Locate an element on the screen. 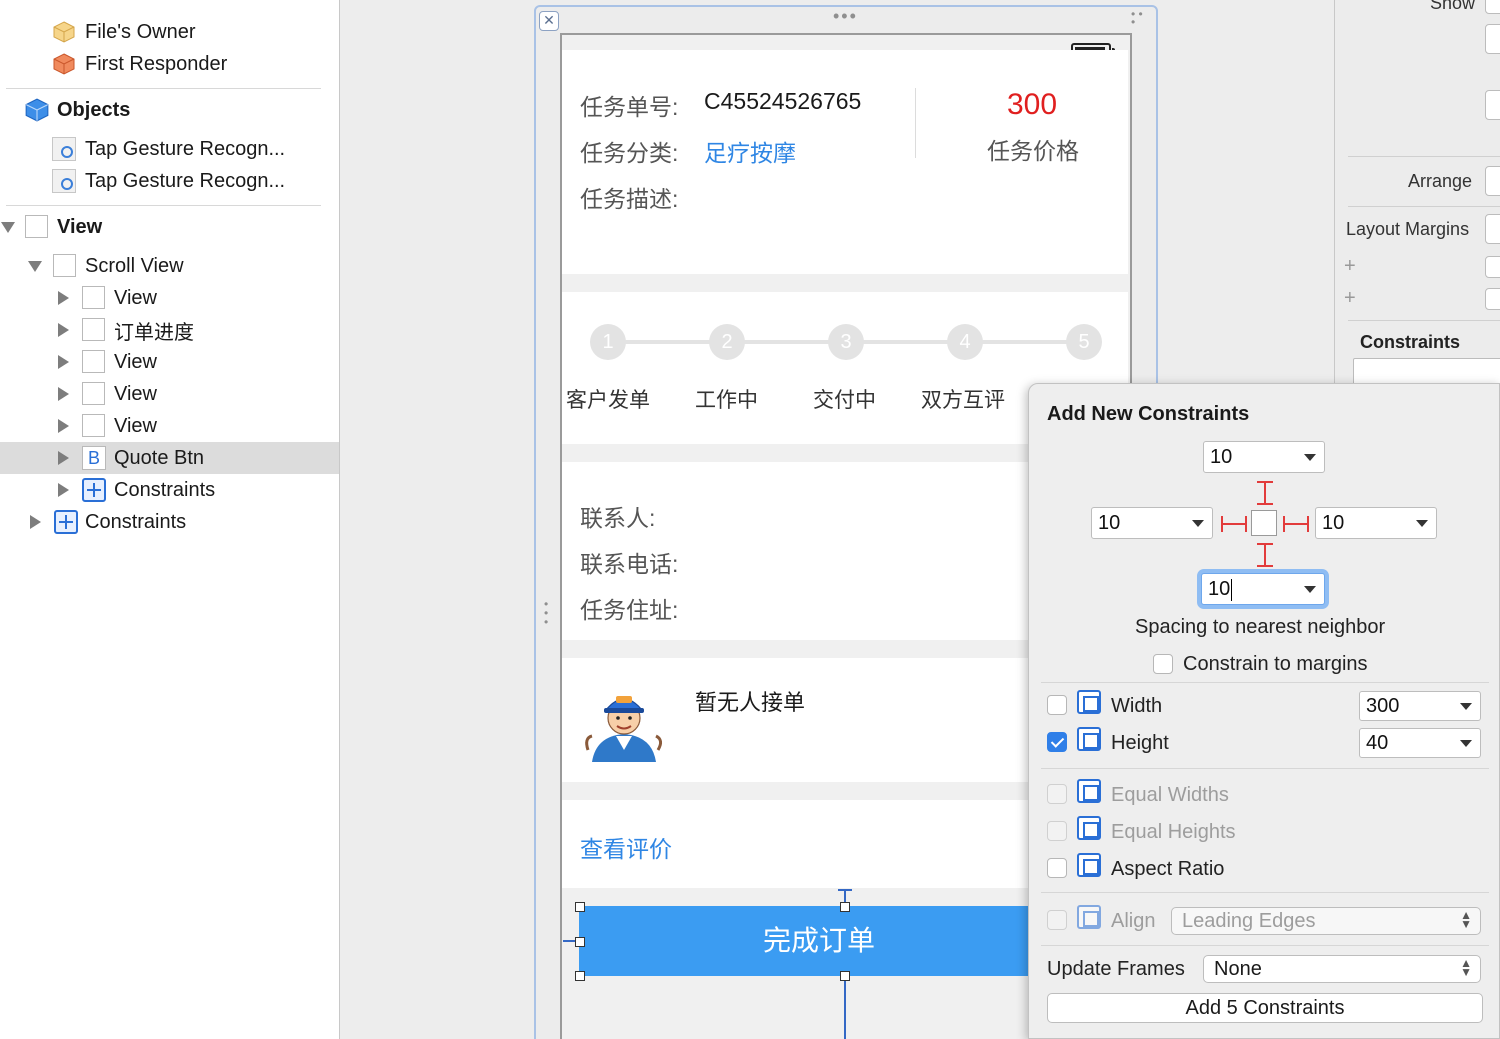 The image size is (1500, 1039). outline-row-view-4: View is located at coordinates (169, 426).